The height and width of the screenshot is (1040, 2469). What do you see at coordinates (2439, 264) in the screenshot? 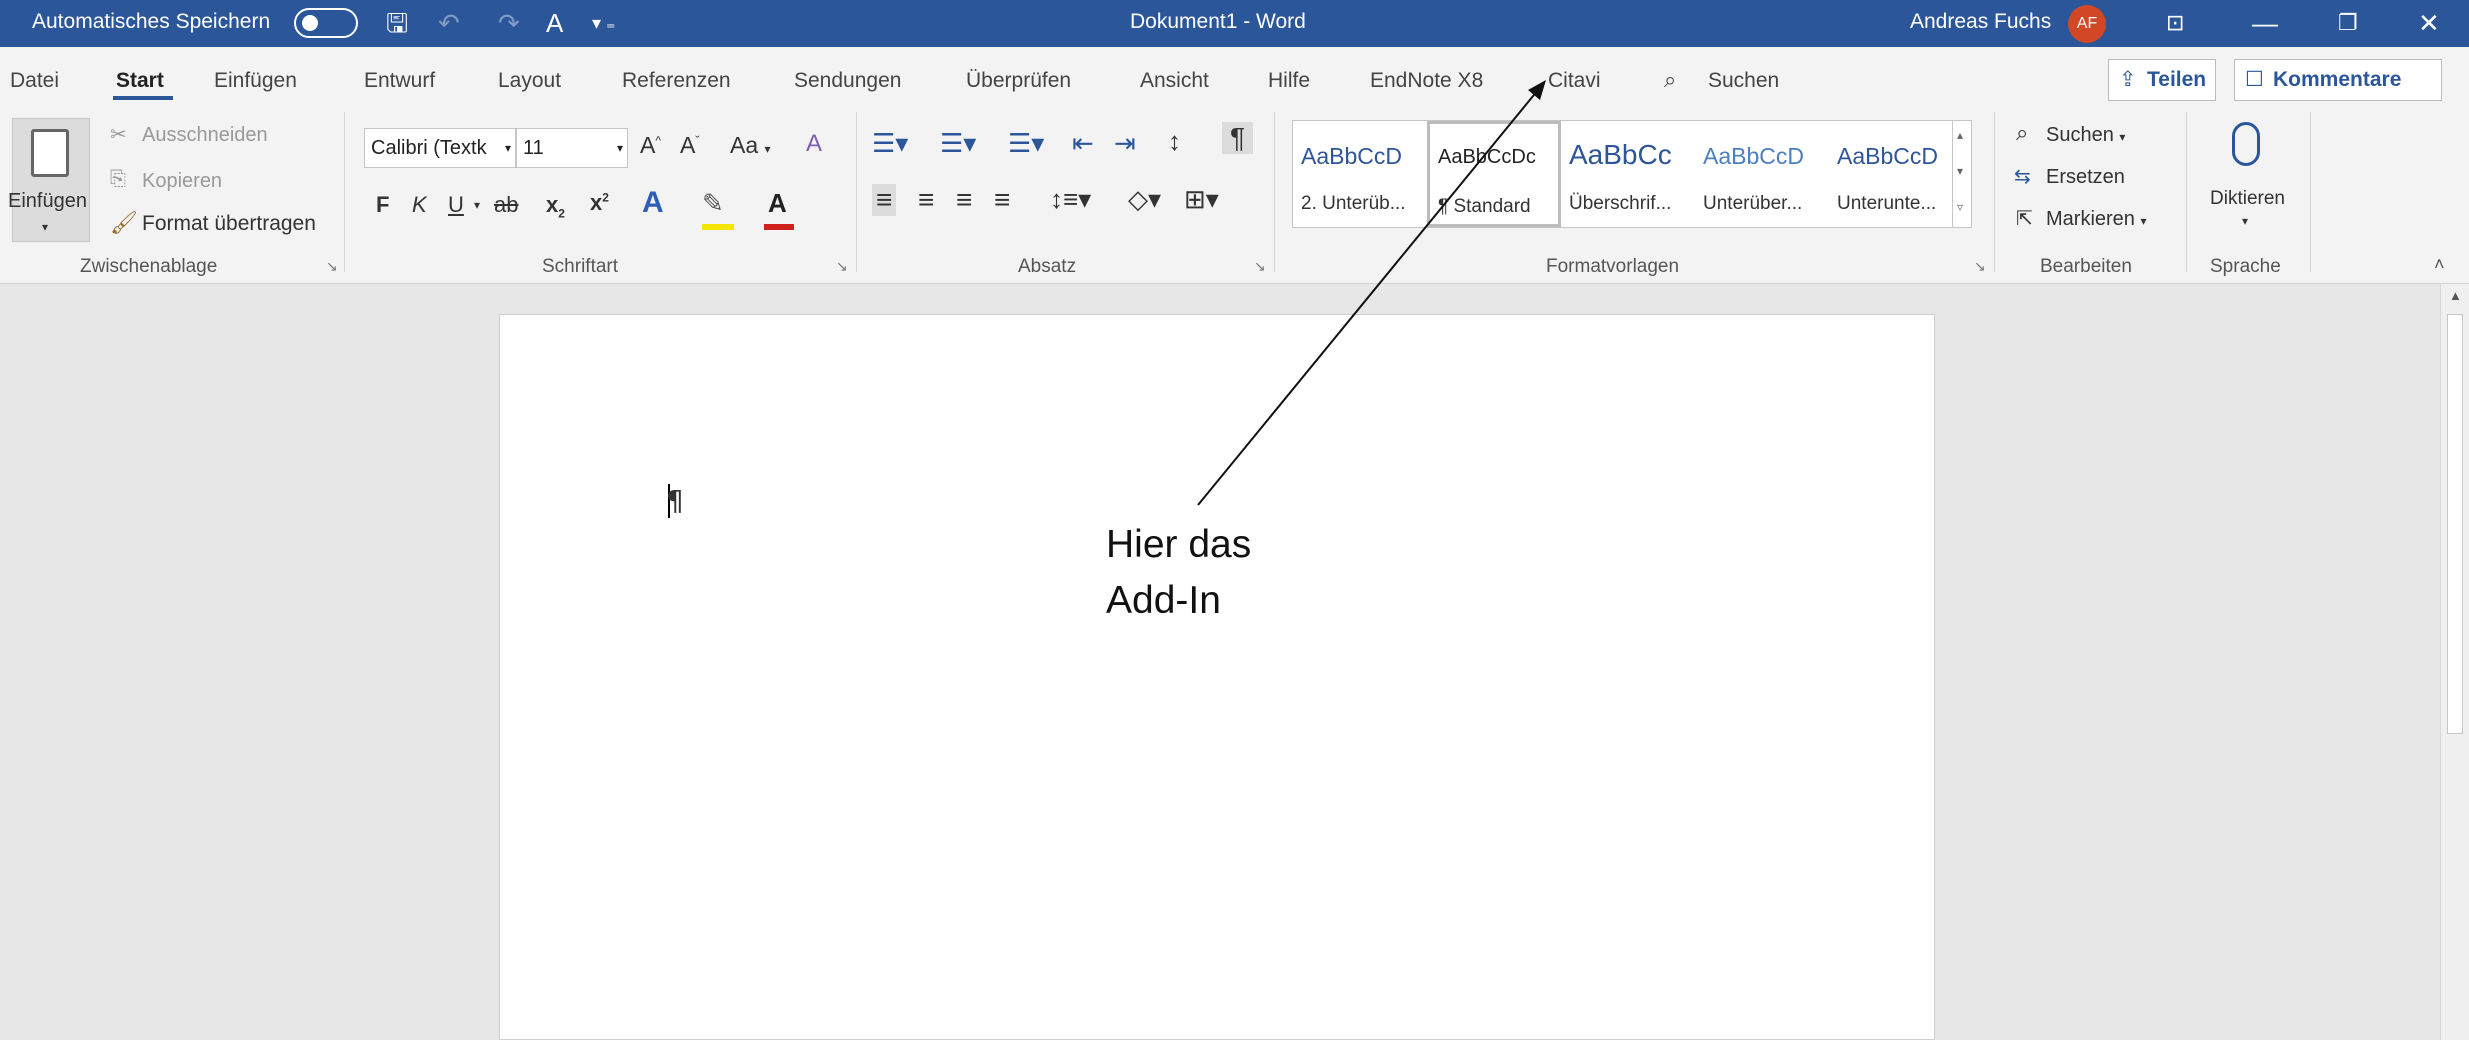
I see `collapse-ribbon-icon: ˄` at bounding box center [2439, 264].